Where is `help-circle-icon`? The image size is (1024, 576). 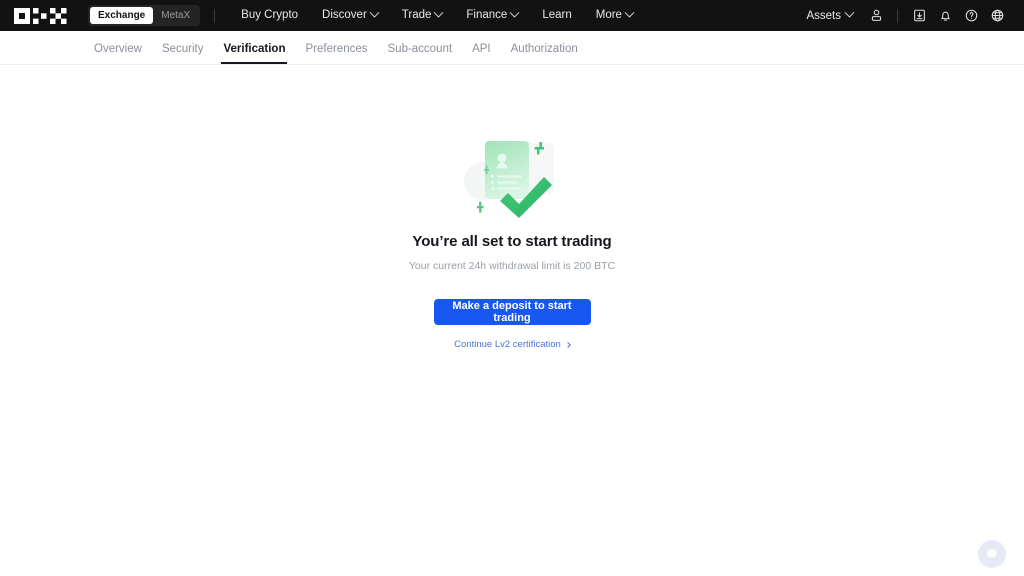
help-circle-icon is located at coordinates (971, 16).